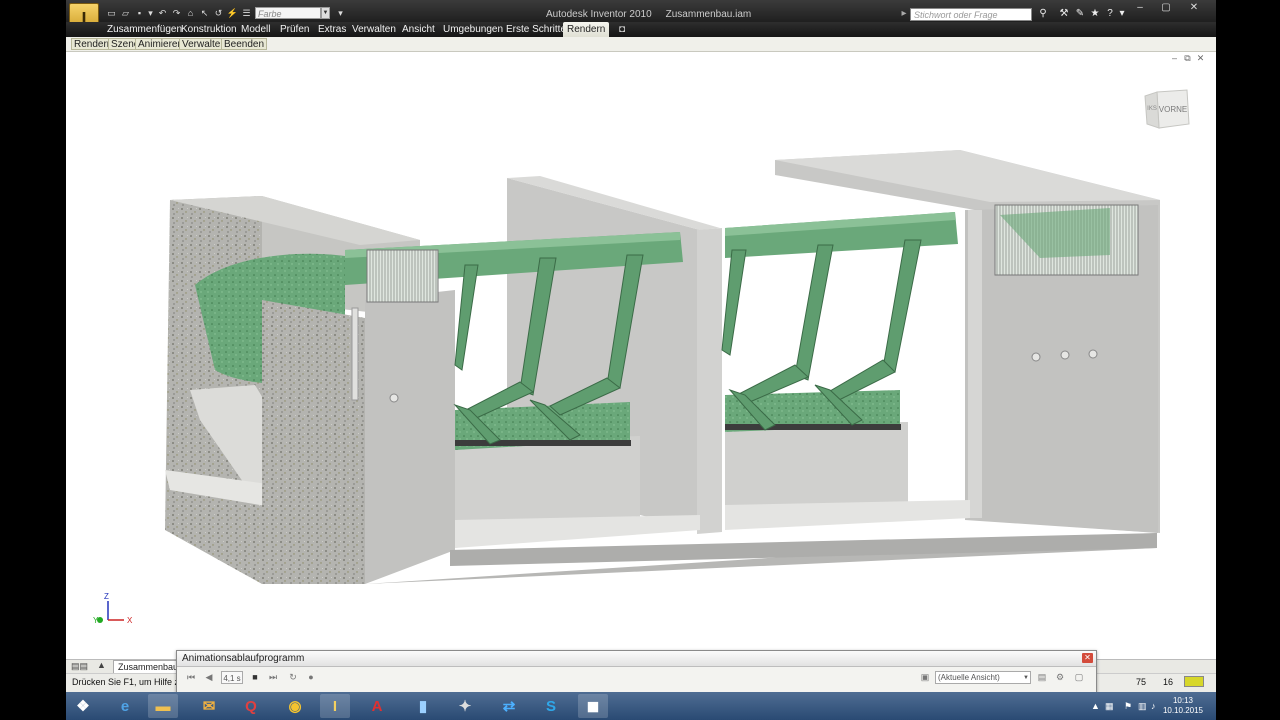 The width and height of the screenshot is (1280, 720). Describe the element at coordinates (243, 658) in the screenshot. I see `animation-dialog-title: Animationsablaufprogramm` at that location.